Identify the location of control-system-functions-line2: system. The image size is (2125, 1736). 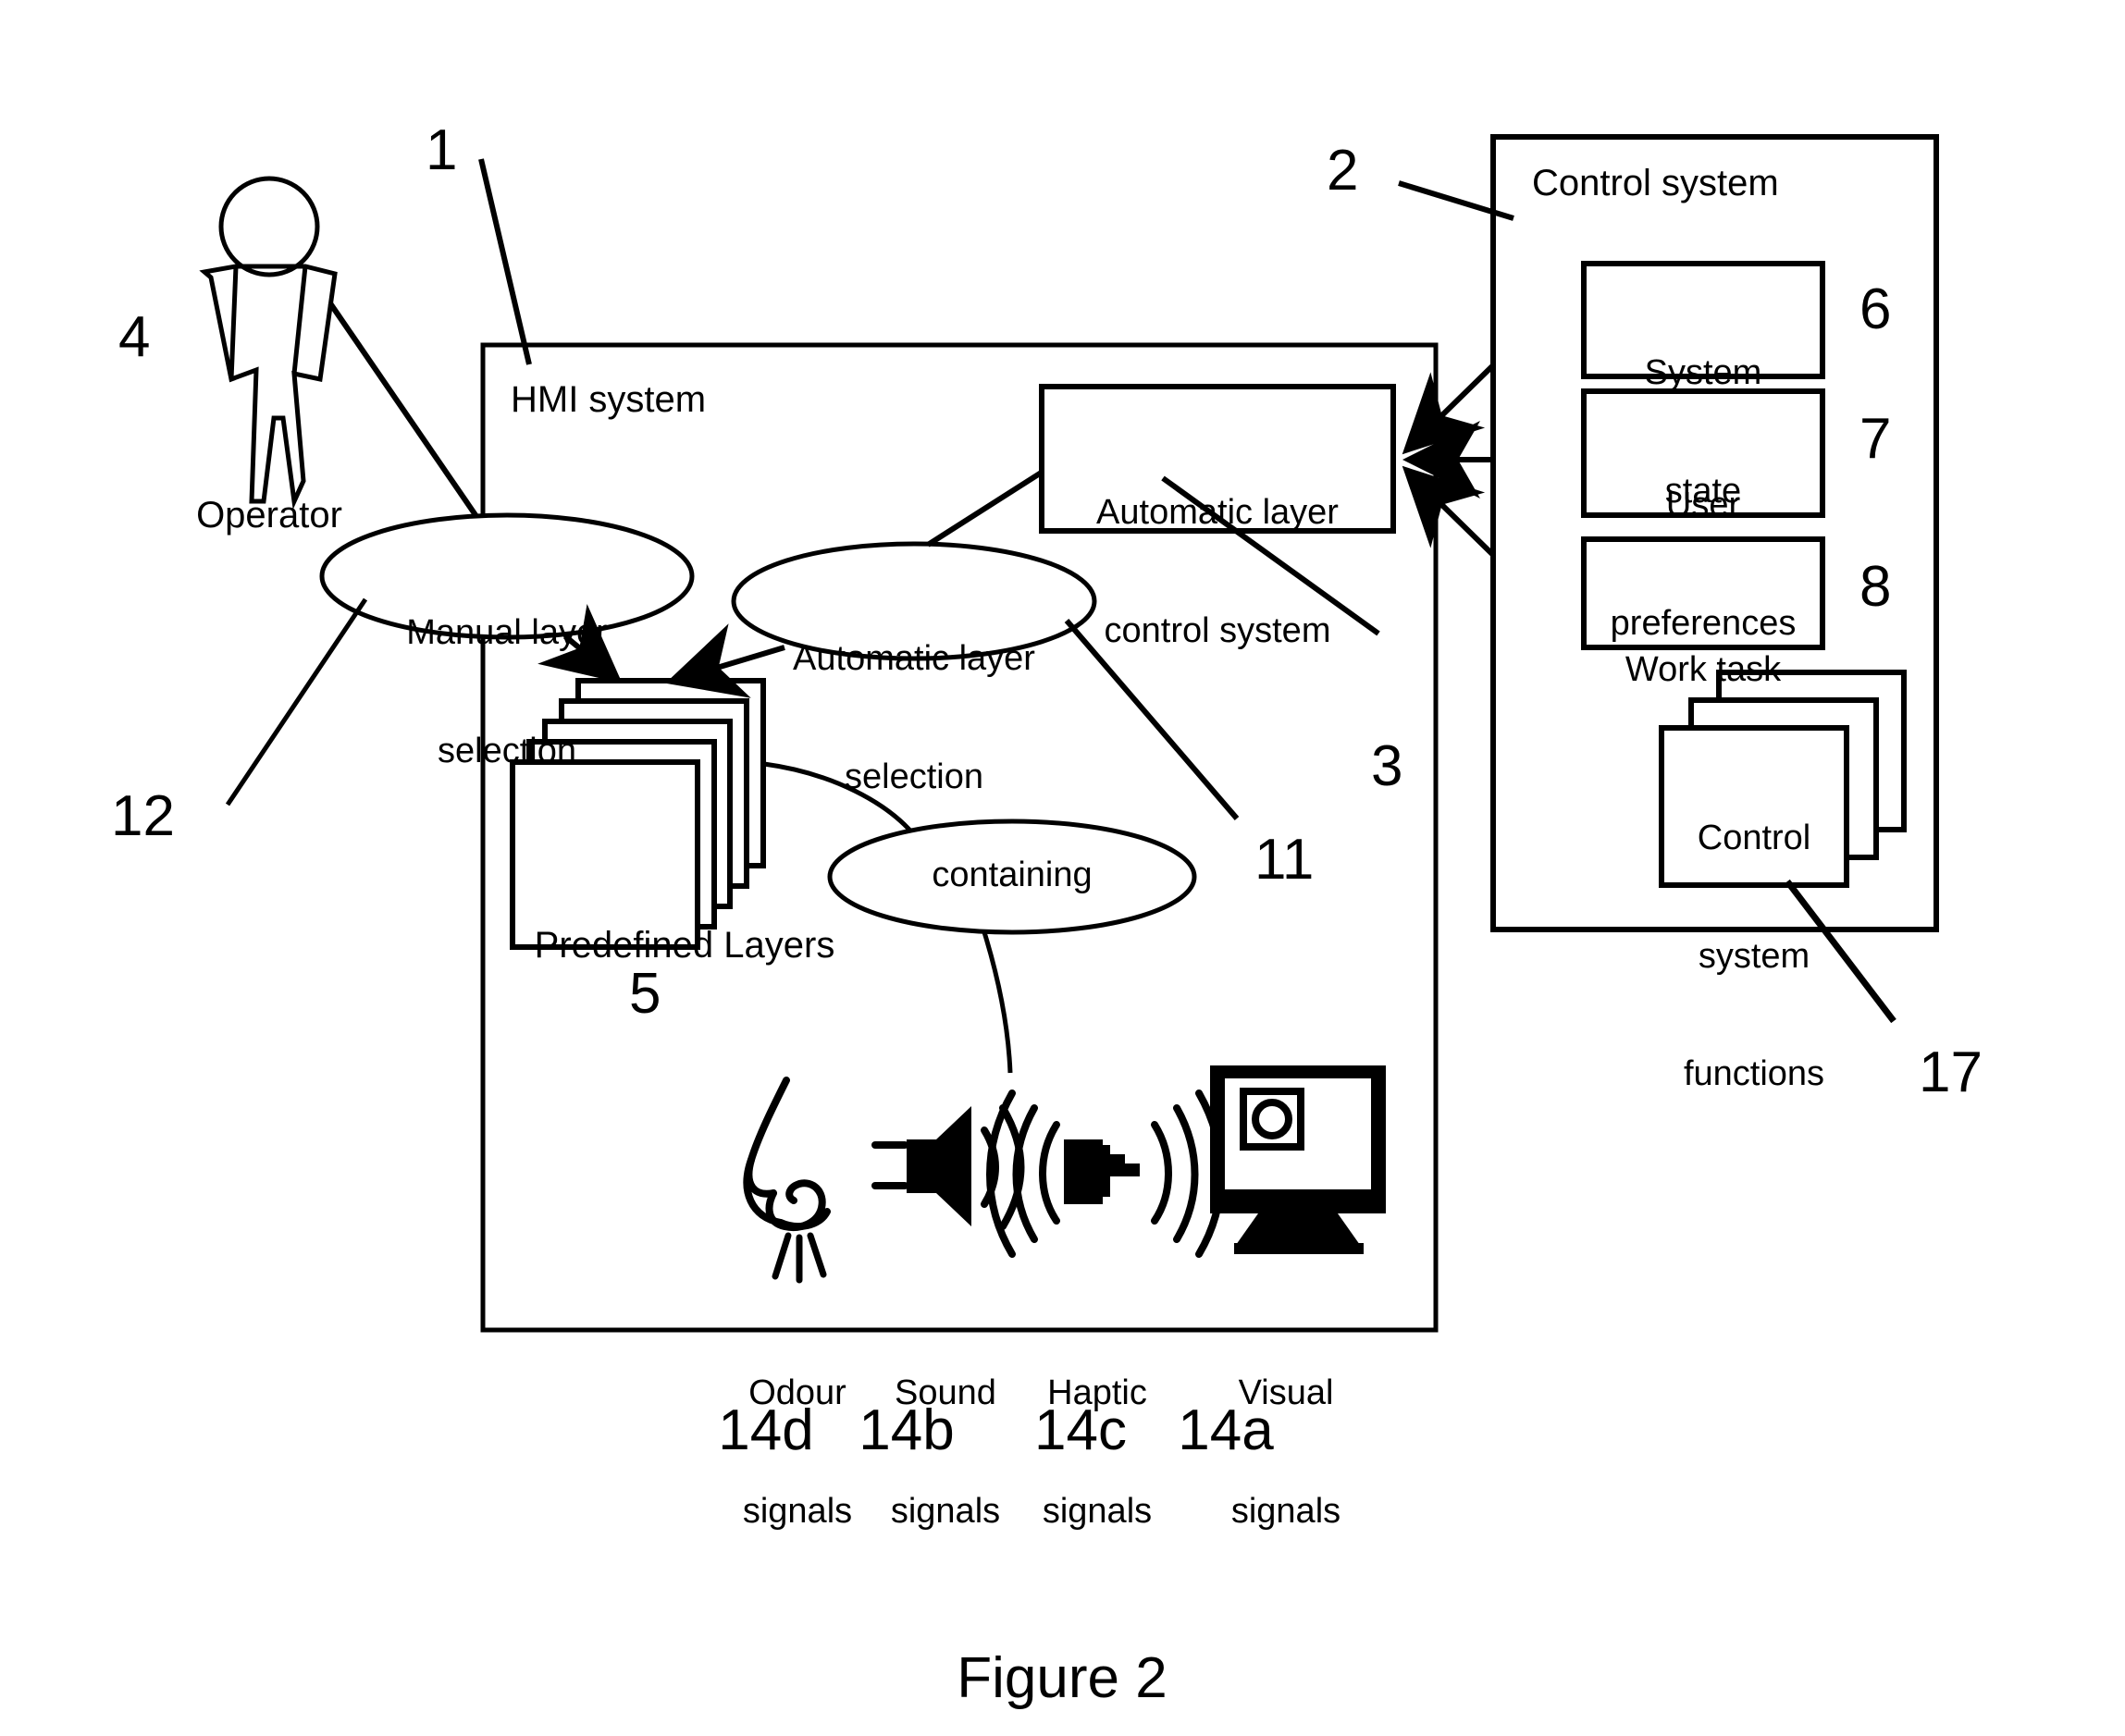
(1754, 956).